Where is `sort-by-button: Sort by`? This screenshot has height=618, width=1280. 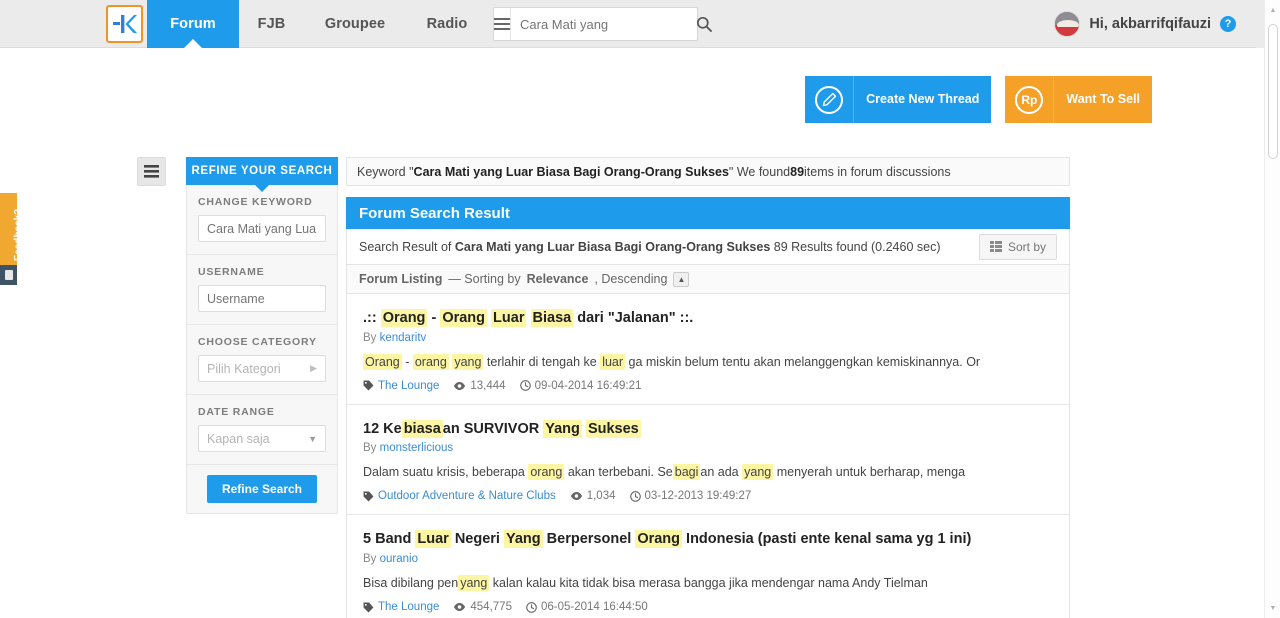 sort-by-button: Sort by is located at coordinates (1017, 246).